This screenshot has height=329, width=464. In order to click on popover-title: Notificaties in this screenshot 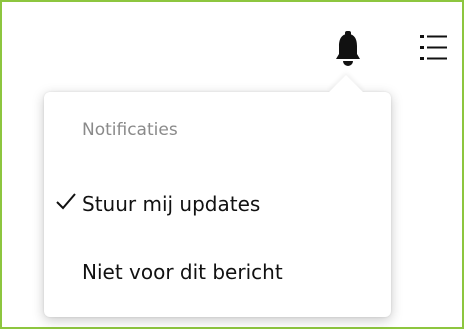, I will do `click(130, 130)`.